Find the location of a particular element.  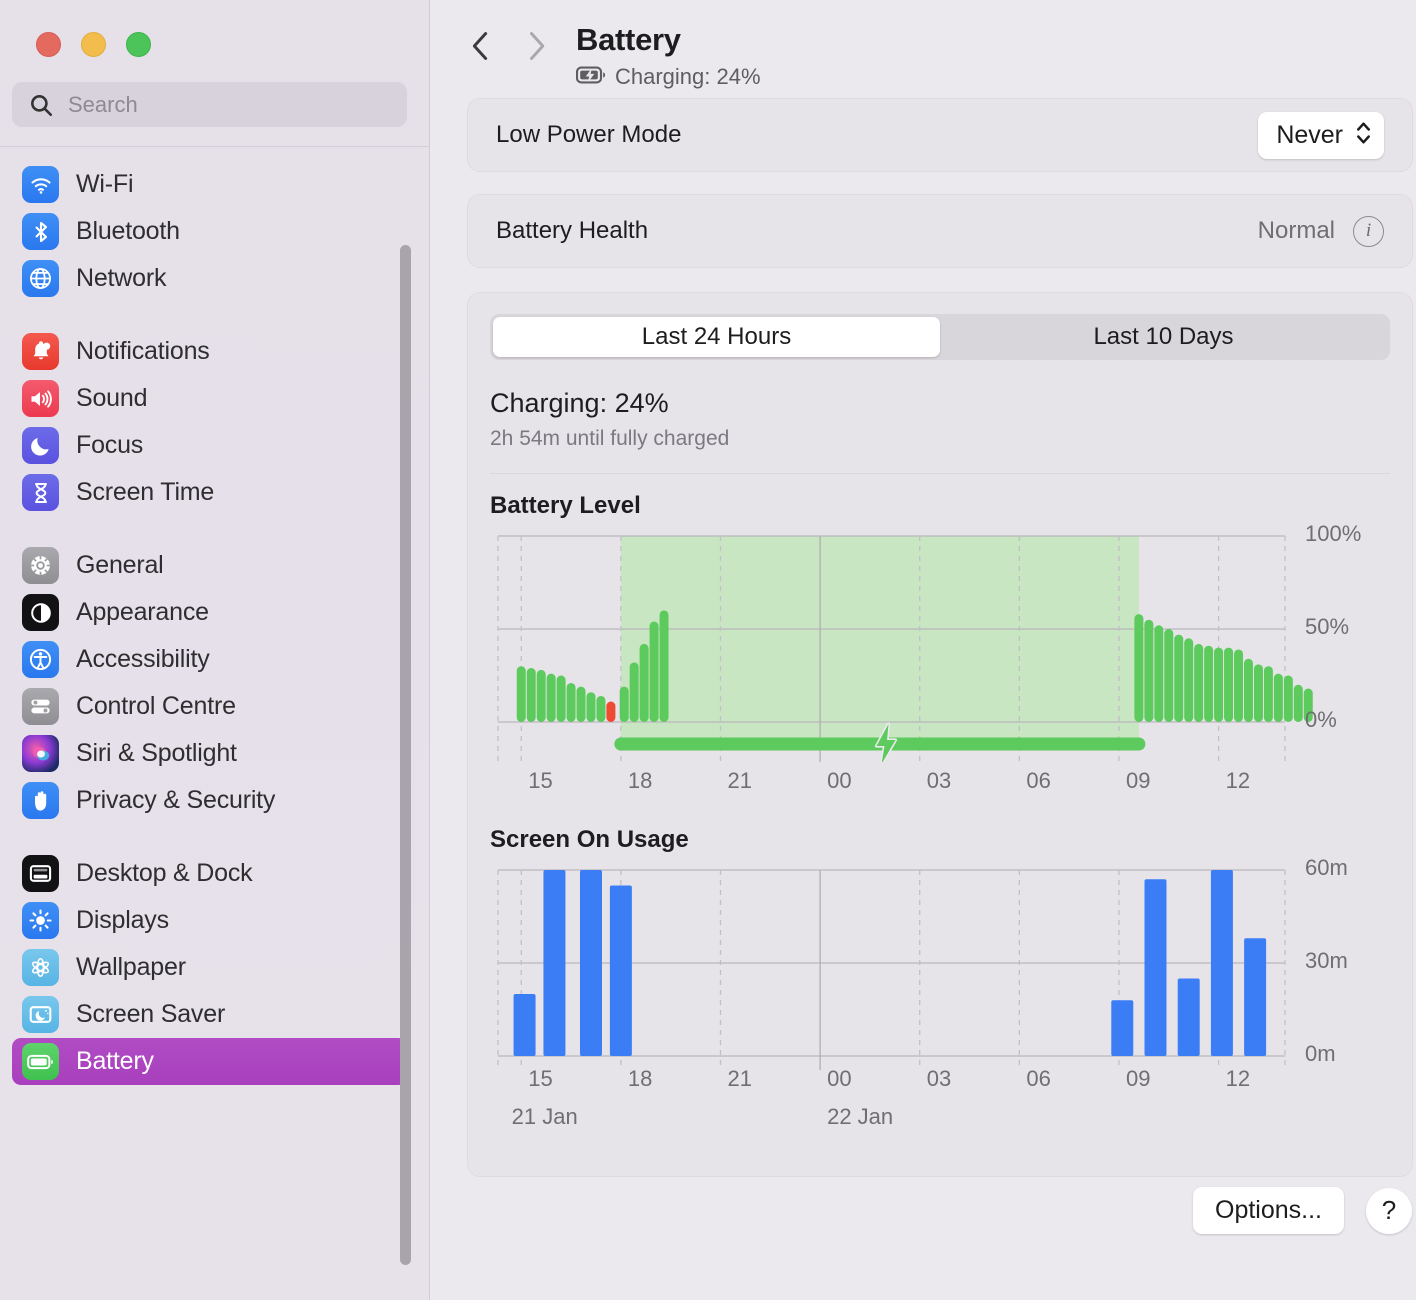

charging-subtitle: 2h 54m until fully charged is located at coordinates (610, 438).